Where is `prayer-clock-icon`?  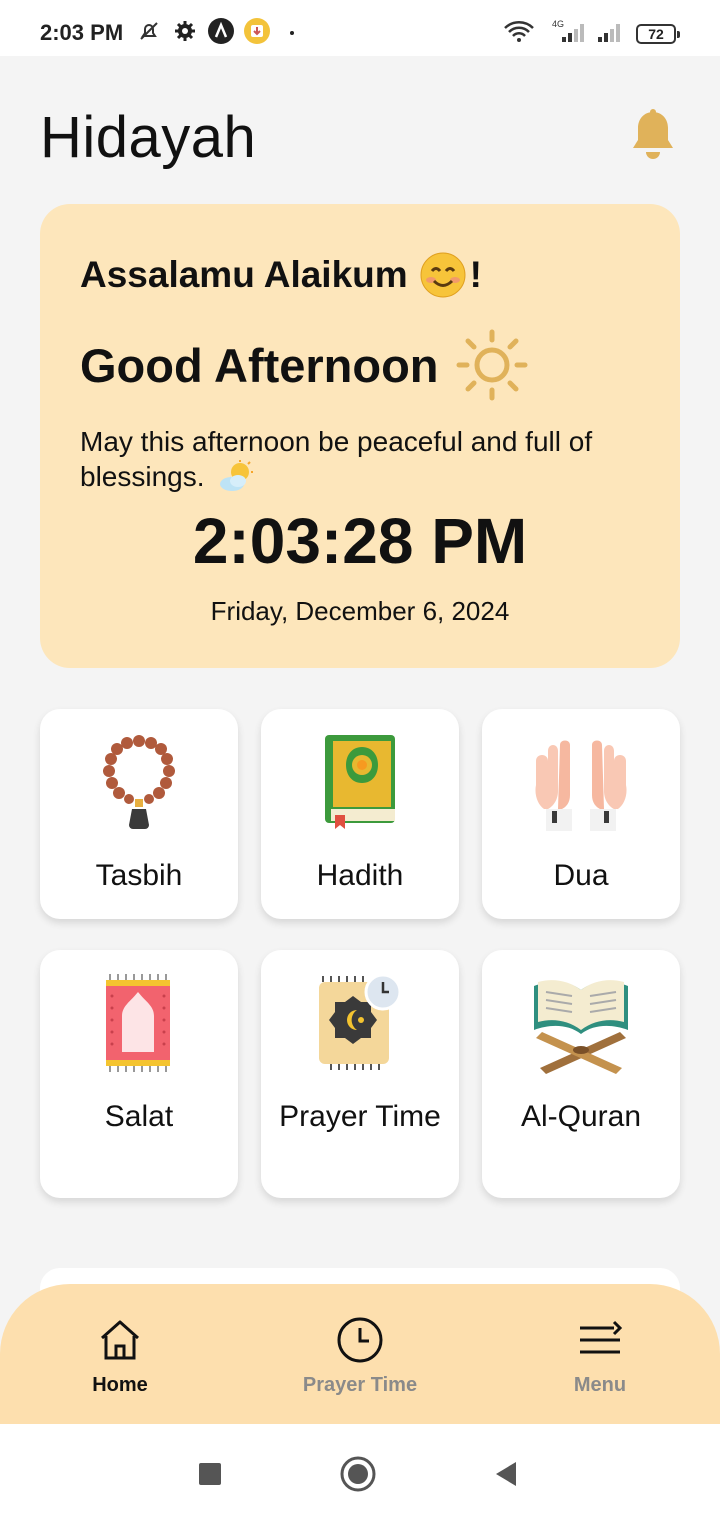
prayer-clock-icon is located at coordinates (360, 1023).